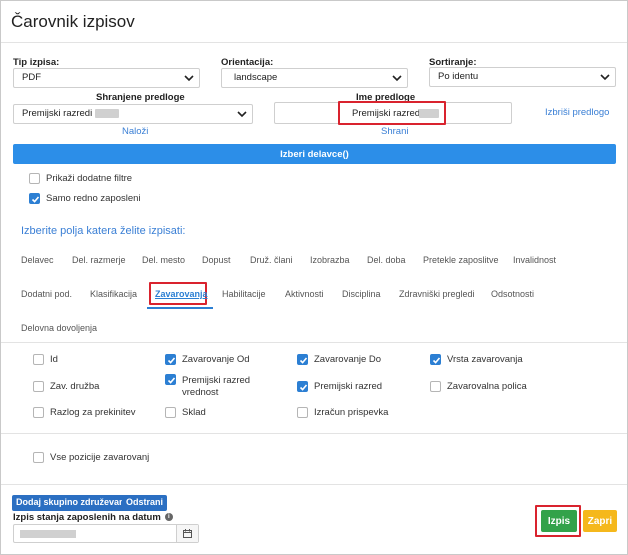 The width and height of the screenshot is (628, 555). What do you see at coordinates (89, 178) in the screenshot?
I see `prikazi-filtre-label: Prikaži dodatne filtre` at bounding box center [89, 178].